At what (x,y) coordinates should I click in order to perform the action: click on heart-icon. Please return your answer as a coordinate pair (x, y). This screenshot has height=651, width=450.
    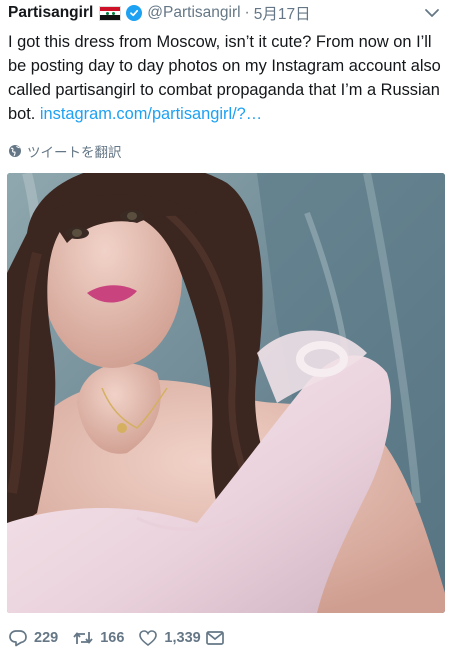
    Looking at the image, I should click on (148, 638).